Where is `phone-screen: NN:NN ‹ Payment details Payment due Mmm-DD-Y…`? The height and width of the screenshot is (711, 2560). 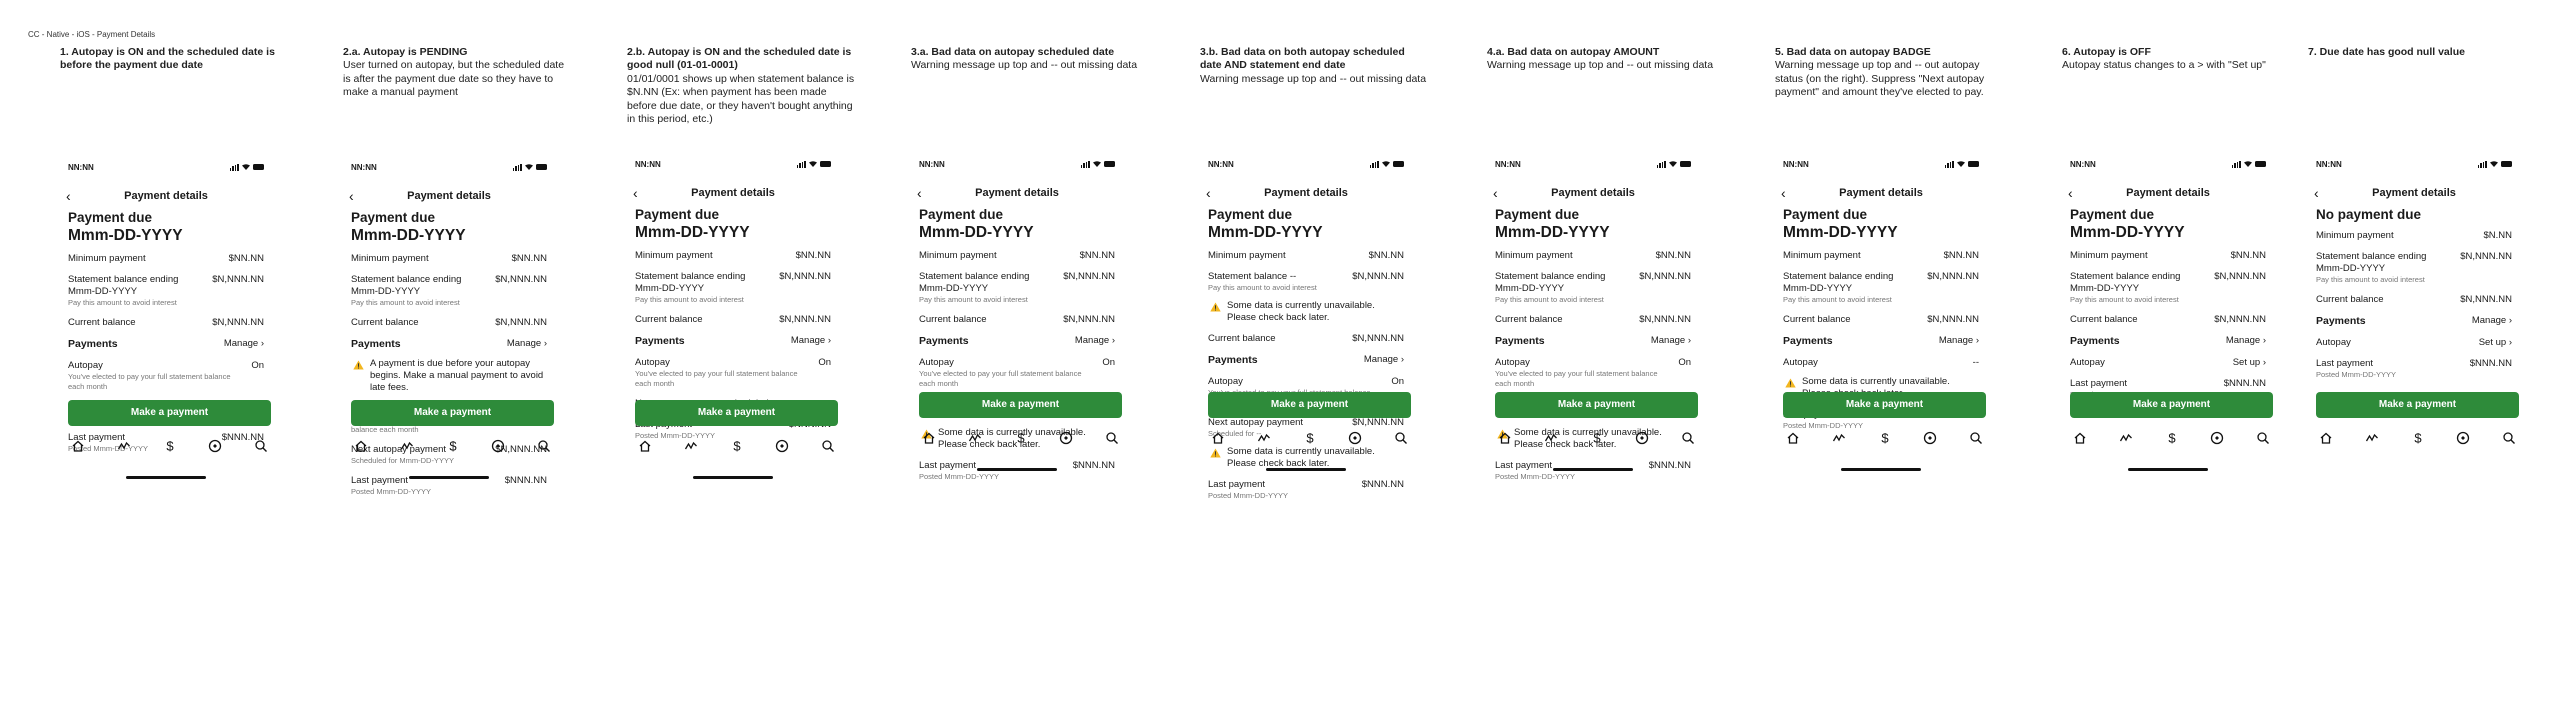
phone-screen: NN:NN ‹ Payment details Payment due Mmm-DD-Y… is located at coordinates (2168, 434).